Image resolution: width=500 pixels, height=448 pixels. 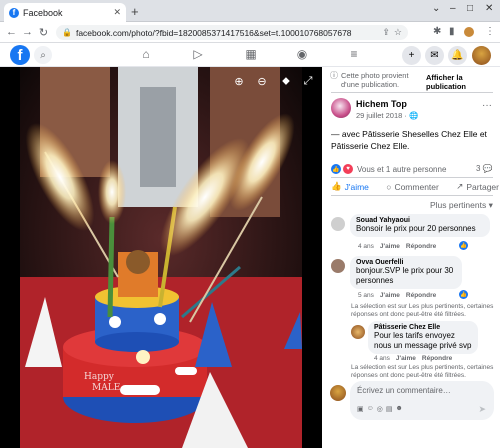 What do you see at coordinates (302, 54) in the screenshot?
I see `groups-icon: ◉` at bounding box center [302, 54].